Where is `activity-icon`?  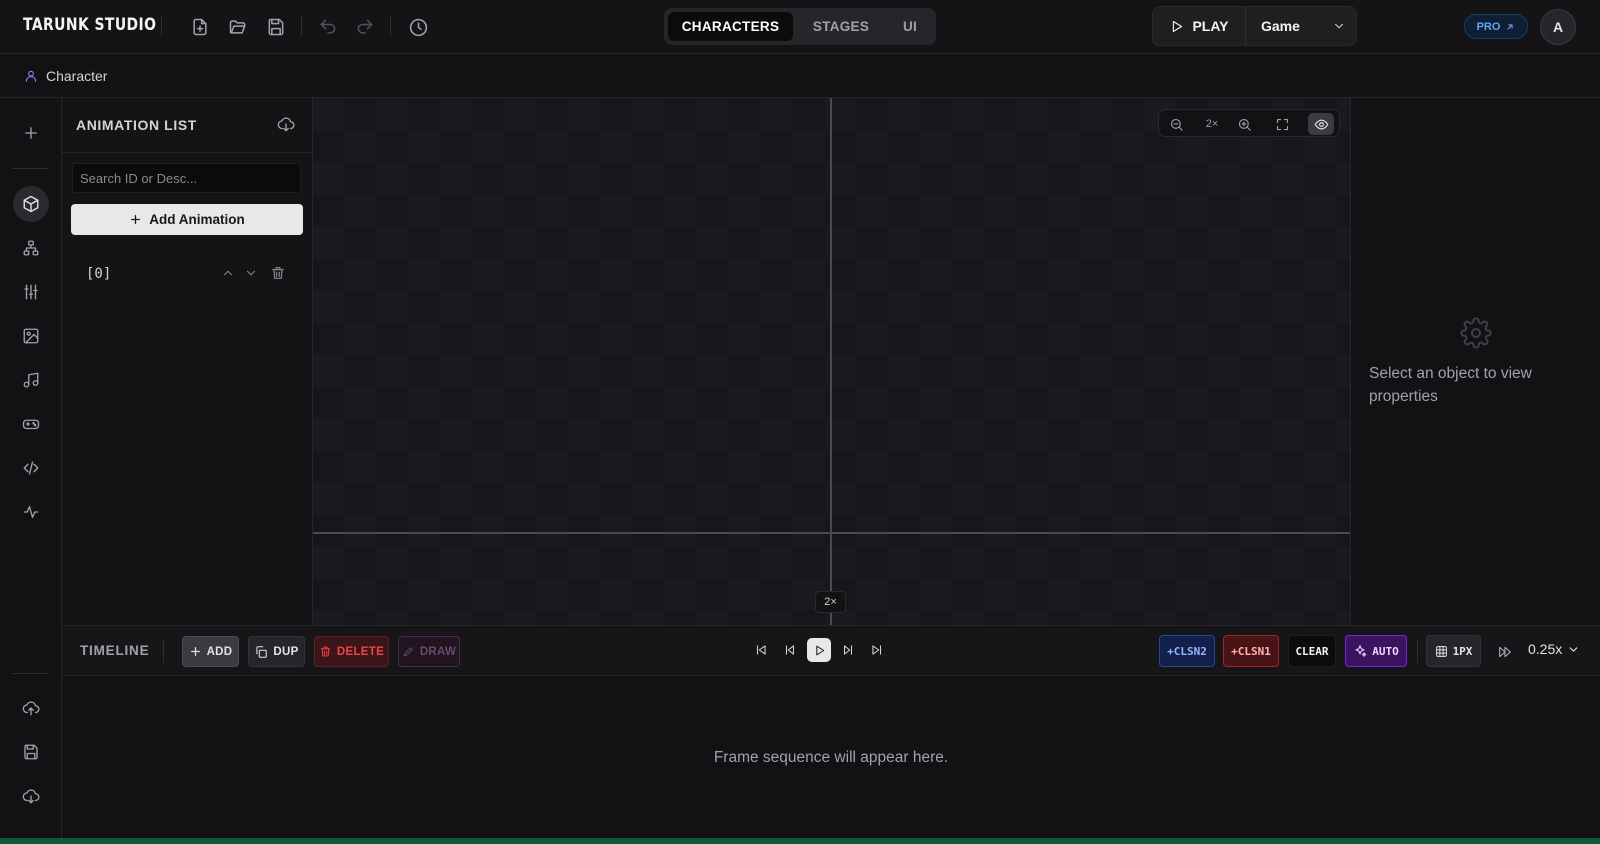
activity-icon is located at coordinates (31, 512).